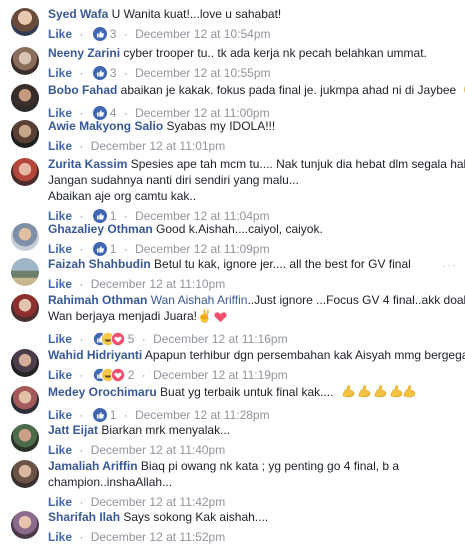 Image resolution: width=465 pixels, height=545 pixels. What do you see at coordinates (220, 375) in the screenshot?
I see `comment-timestamp: December 12 at 11:19pm` at bounding box center [220, 375].